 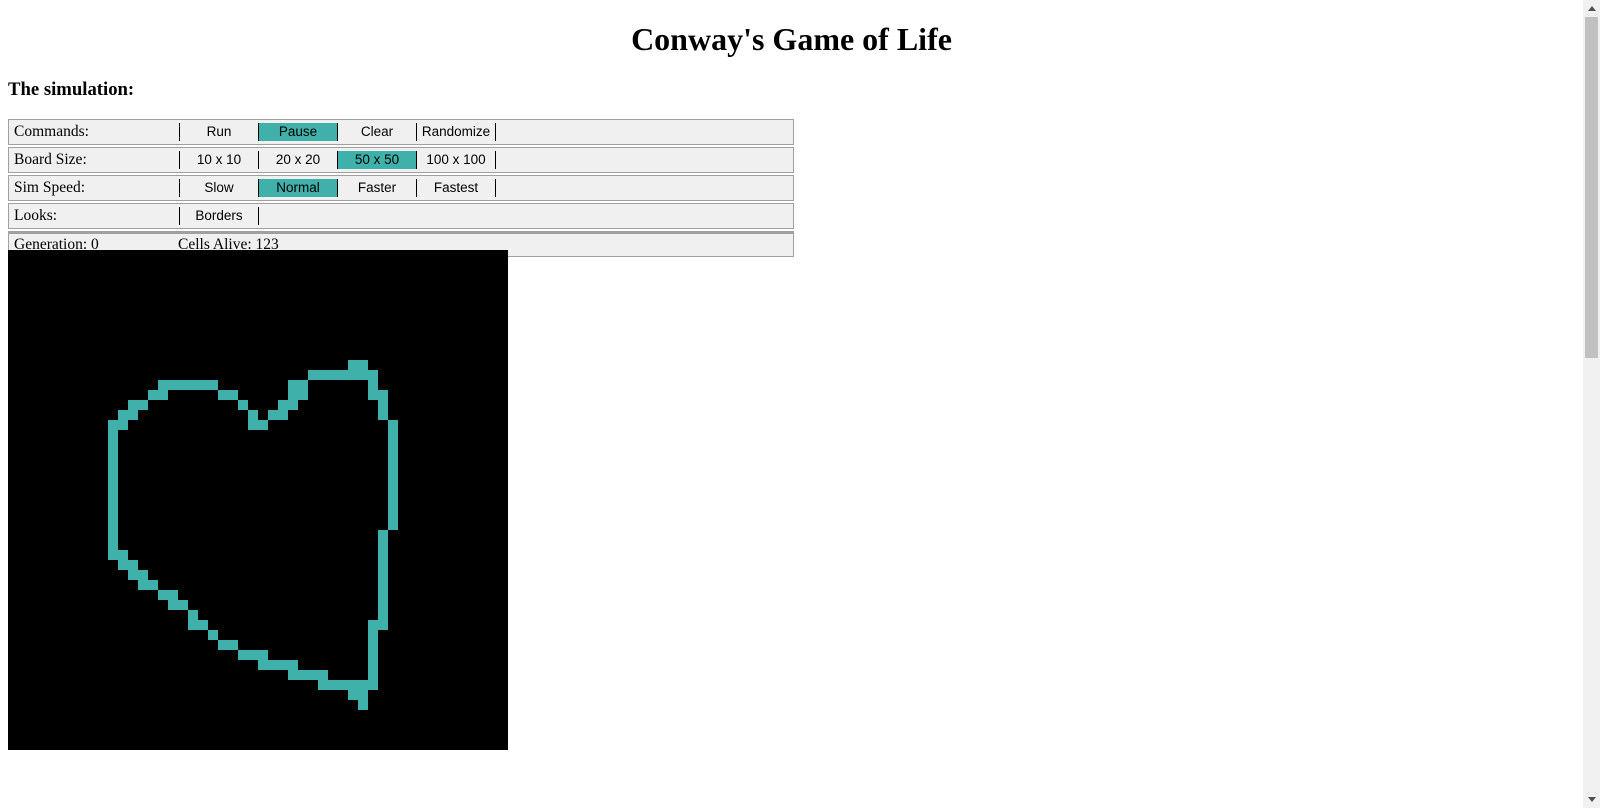 What do you see at coordinates (377, 160) in the screenshot?
I see `size-50-button: 50 x 50` at bounding box center [377, 160].